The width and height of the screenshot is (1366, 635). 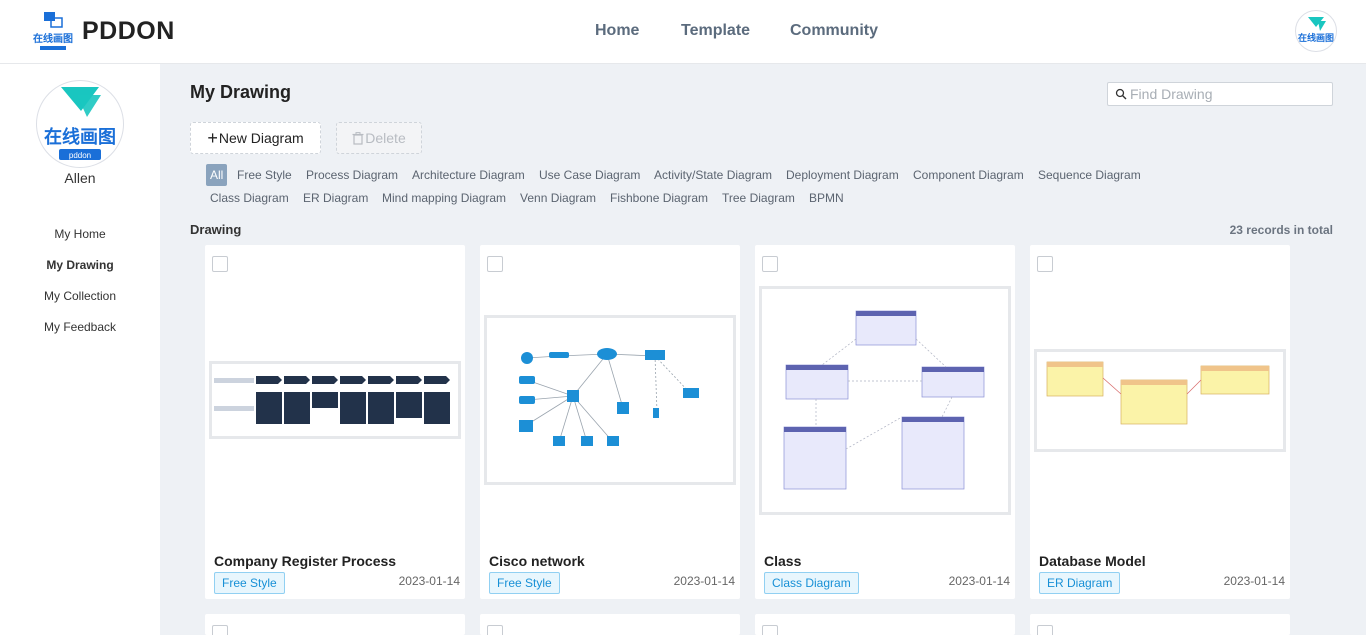 I want to click on profile-avatar-icon: 在线画图 pddon, so click(x=80, y=123).